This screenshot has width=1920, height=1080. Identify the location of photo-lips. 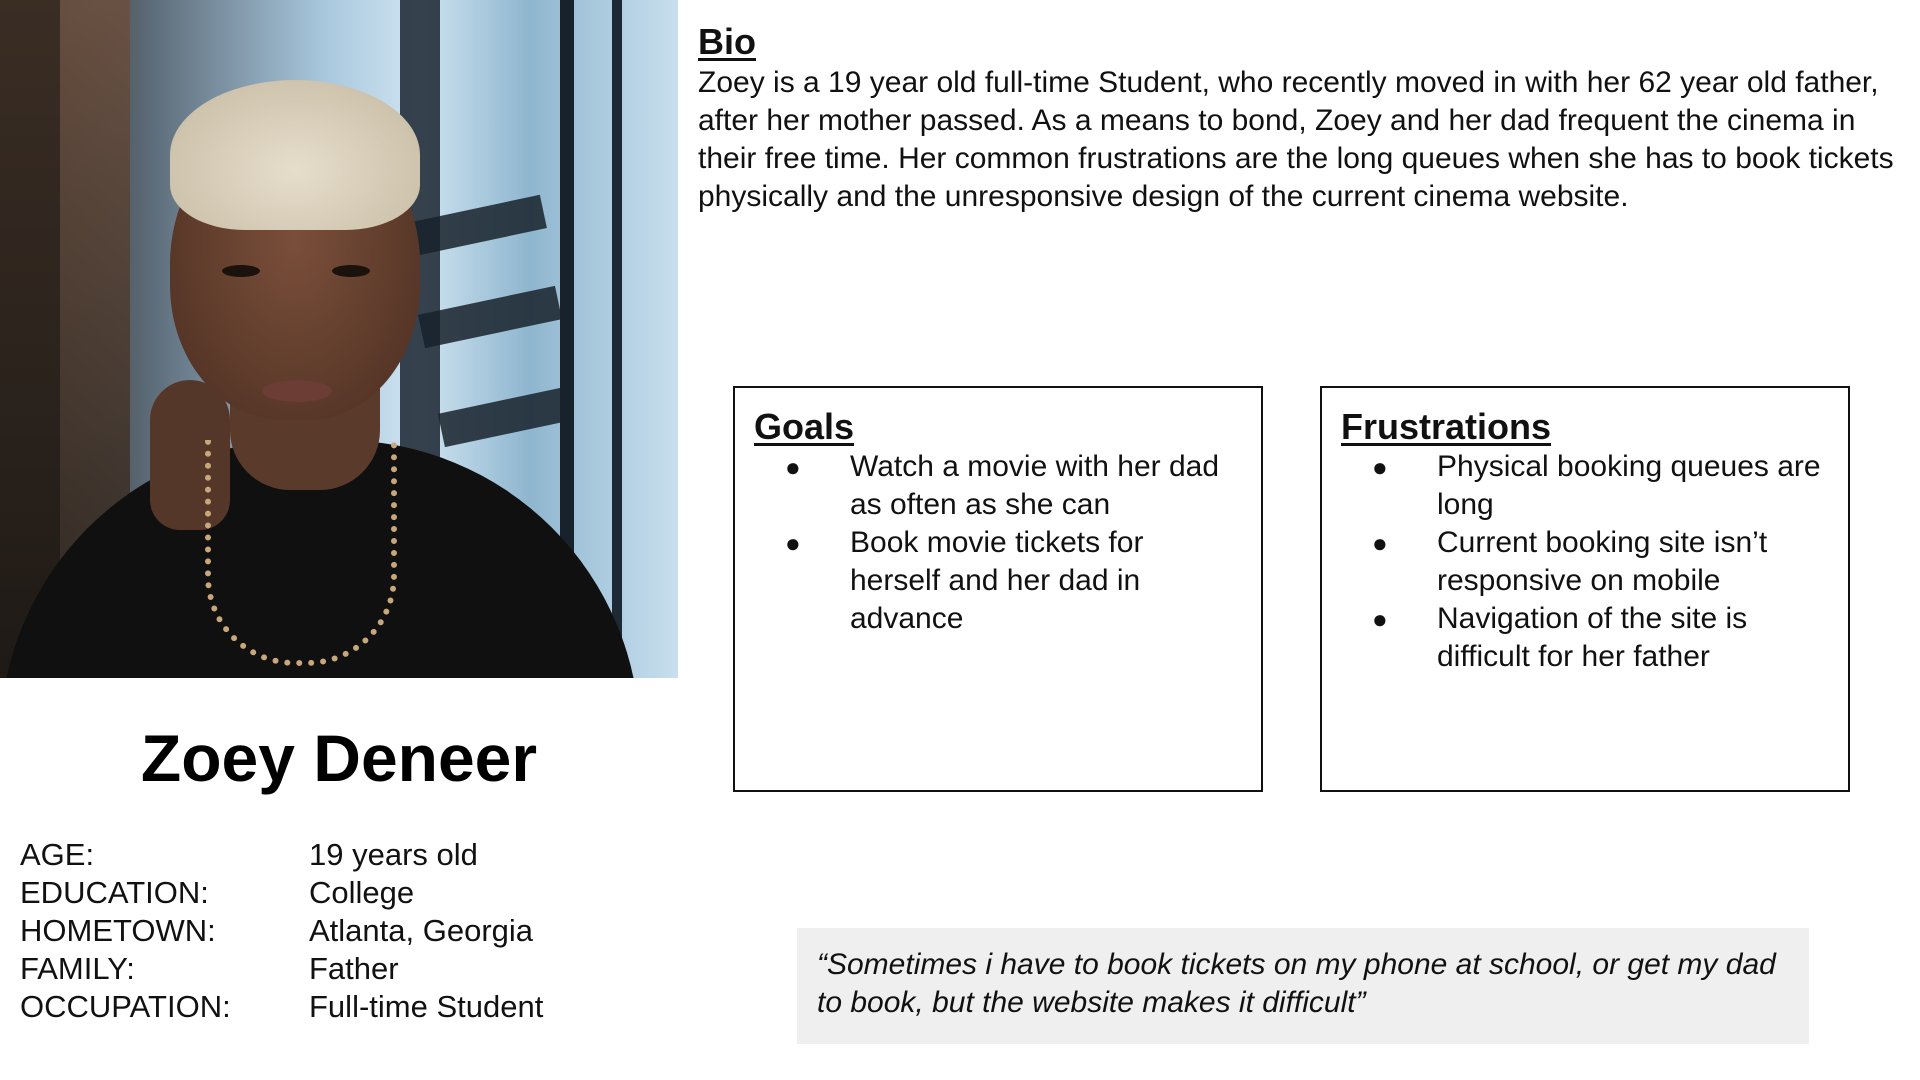
(297, 391).